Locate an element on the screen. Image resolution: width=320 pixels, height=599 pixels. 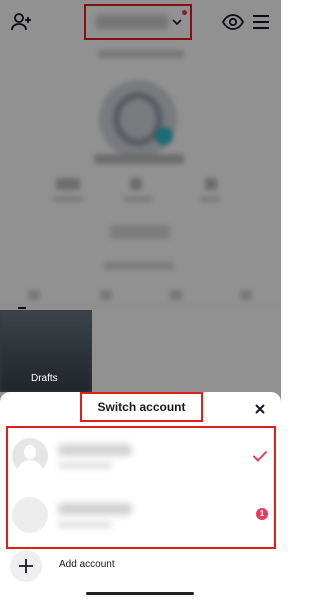
add-account-circle is located at coordinates (26, 566).